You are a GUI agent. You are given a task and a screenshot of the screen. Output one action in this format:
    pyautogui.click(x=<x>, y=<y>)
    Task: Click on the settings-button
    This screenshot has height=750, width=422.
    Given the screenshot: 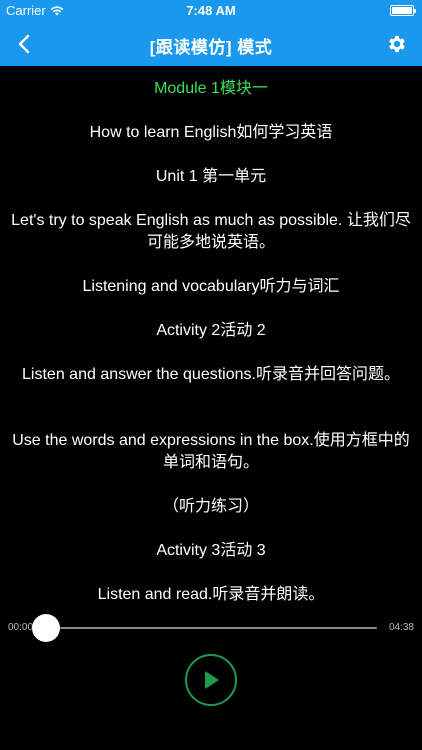 What is the action you would take?
    pyautogui.click(x=397, y=44)
    